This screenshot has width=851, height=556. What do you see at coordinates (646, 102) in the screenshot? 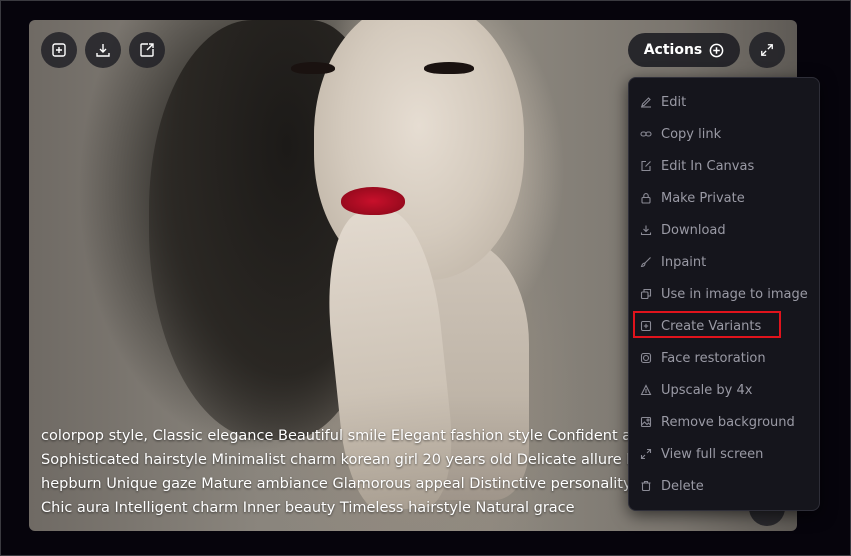
I see `pencil-icon` at bounding box center [646, 102].